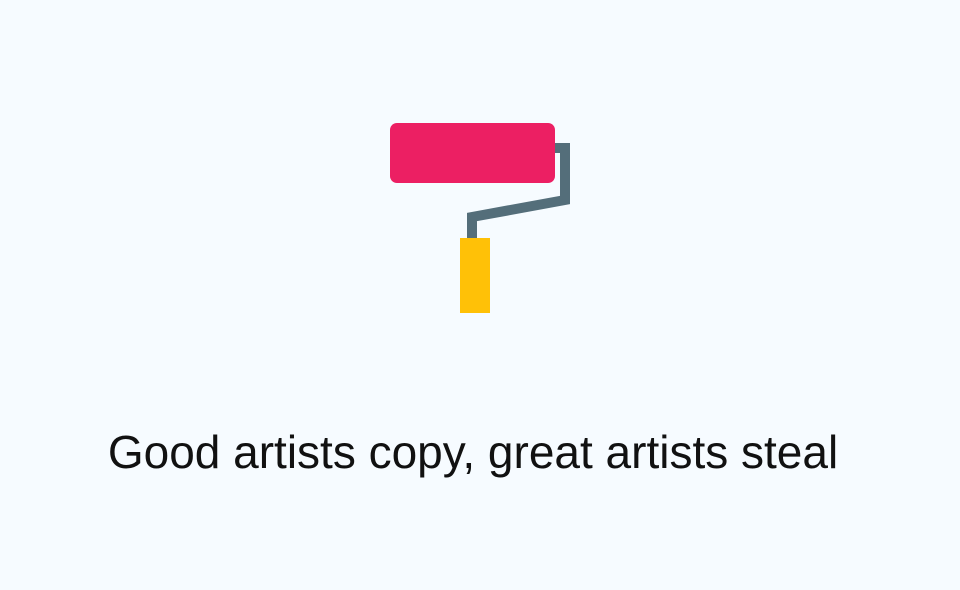 This screenshot has width=960, height=590. Describe the element at coordinates (472, 153) in the screenshot. I see `roller-cylinder` at that location.